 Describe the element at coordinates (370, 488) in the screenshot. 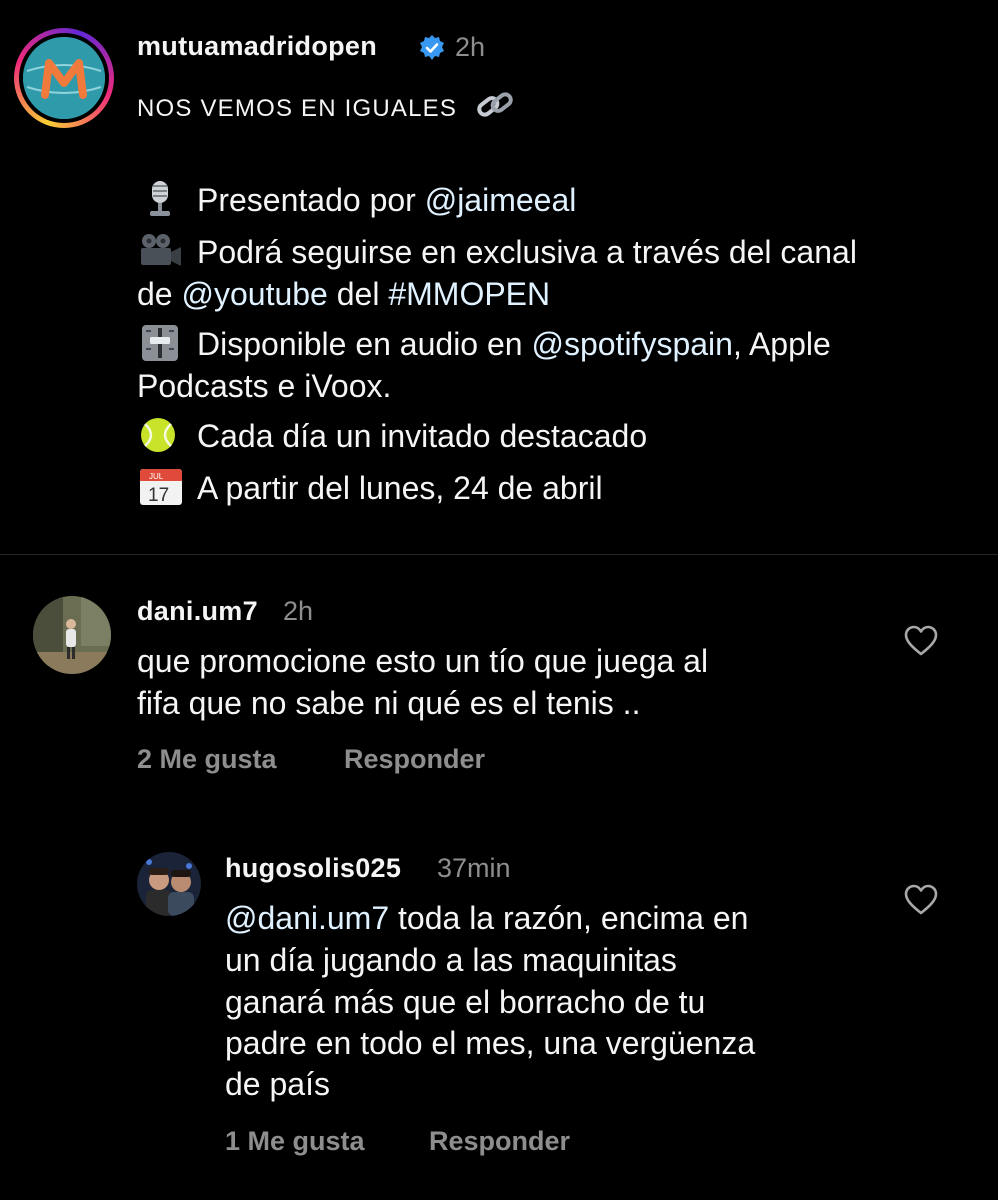

I see `post-line-date: JUL 17 A partir del lunes, 24 de abril` at that location.